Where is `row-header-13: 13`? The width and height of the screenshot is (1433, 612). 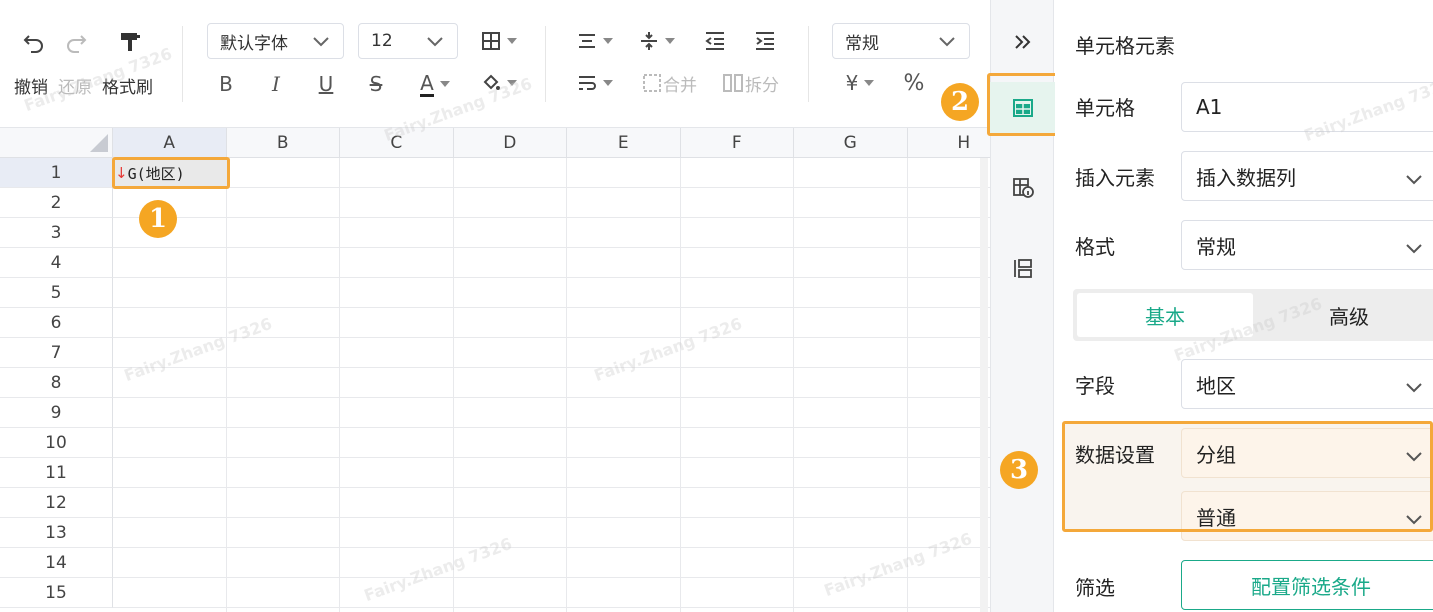
row-header-13: 13 is located at coordinates (56, 533).